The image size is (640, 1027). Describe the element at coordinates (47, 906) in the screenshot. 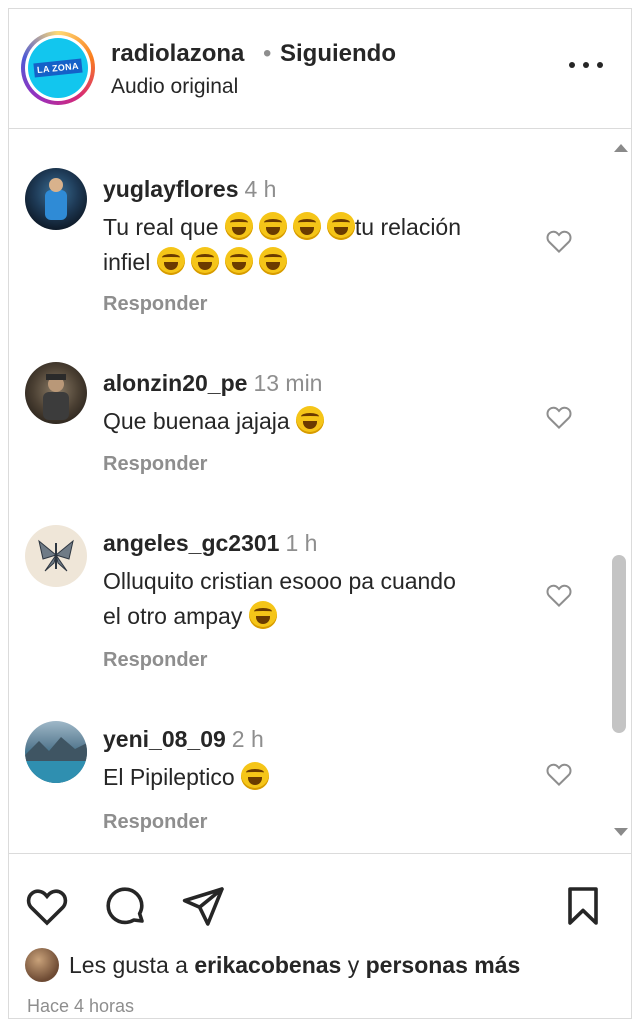

I see `like-heart-icon` at that location.